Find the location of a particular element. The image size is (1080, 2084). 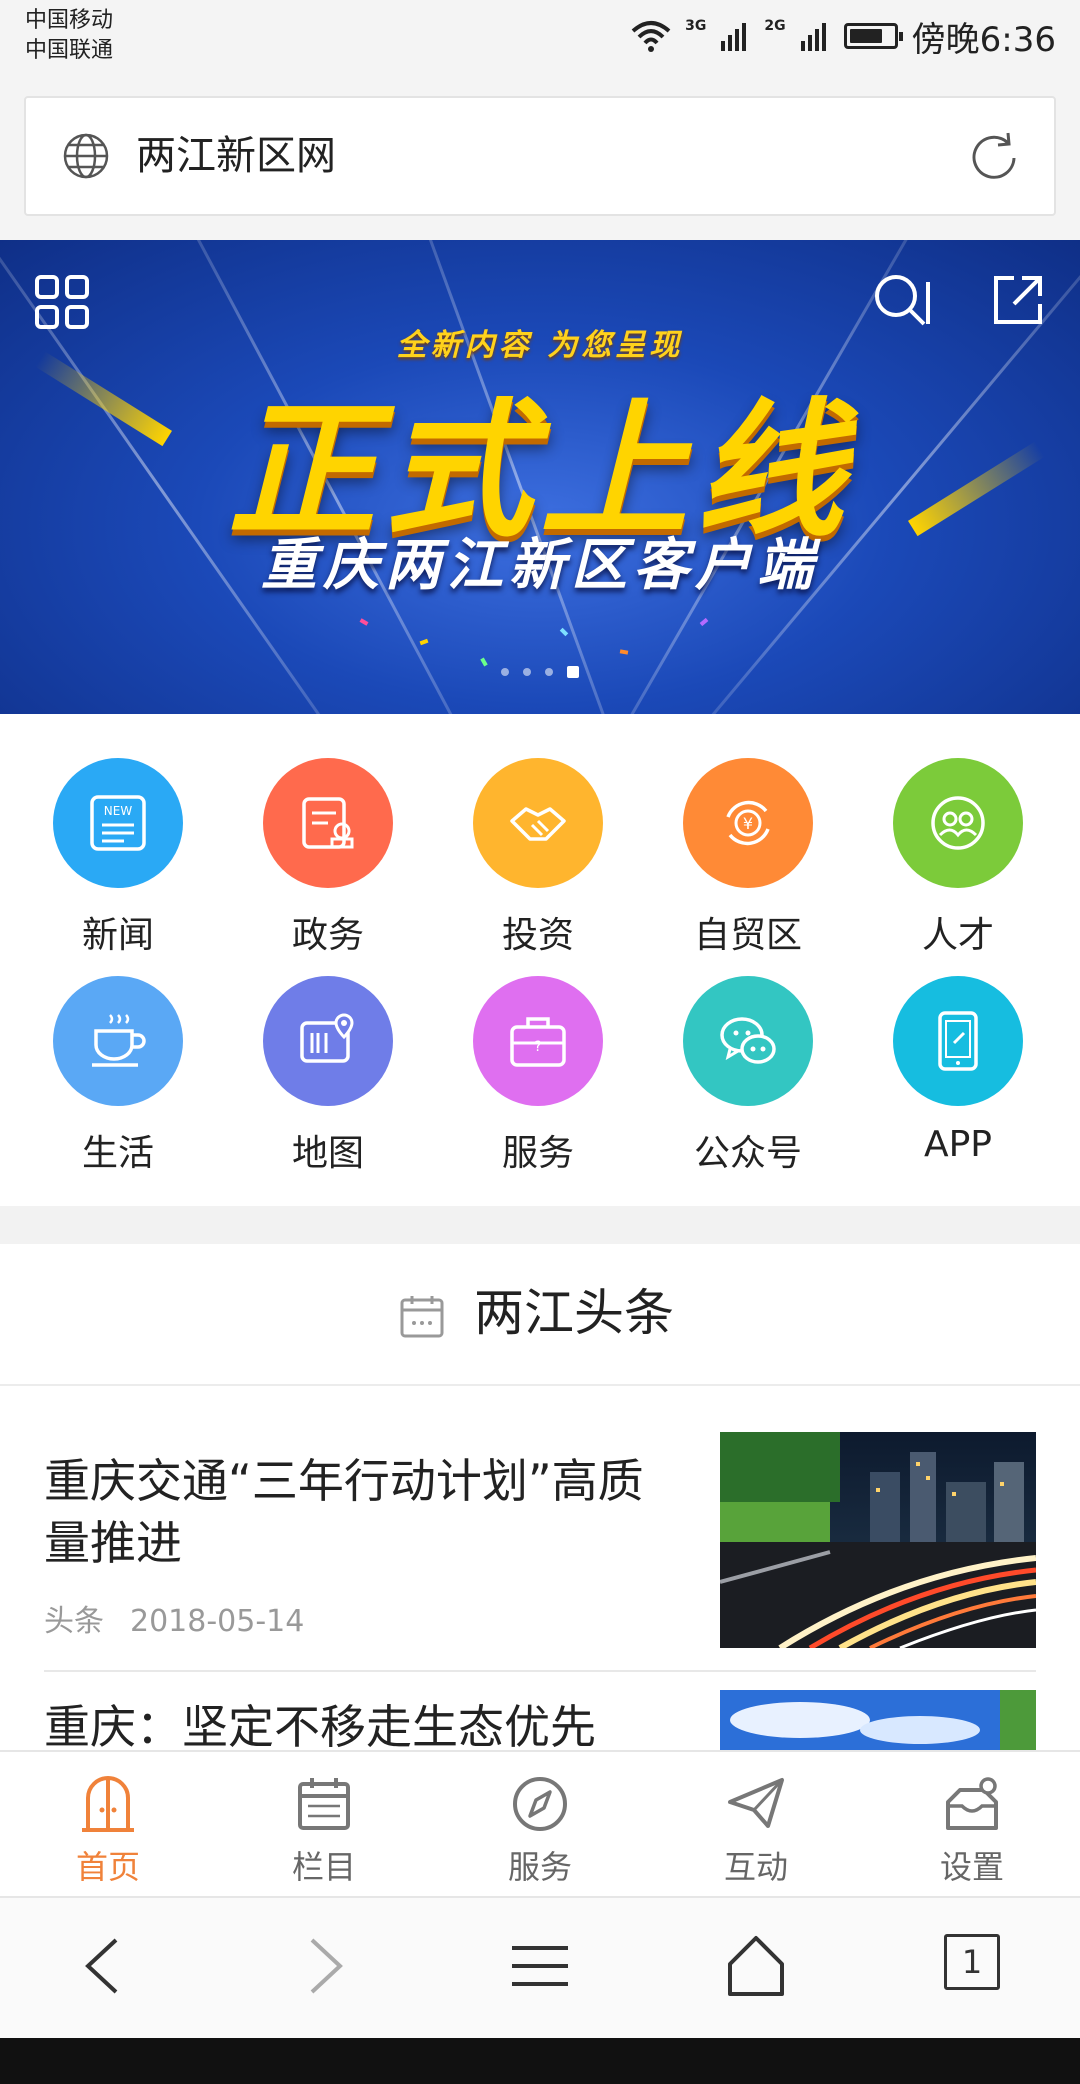

blue-sky-image is located at coordinates (878, 1720).